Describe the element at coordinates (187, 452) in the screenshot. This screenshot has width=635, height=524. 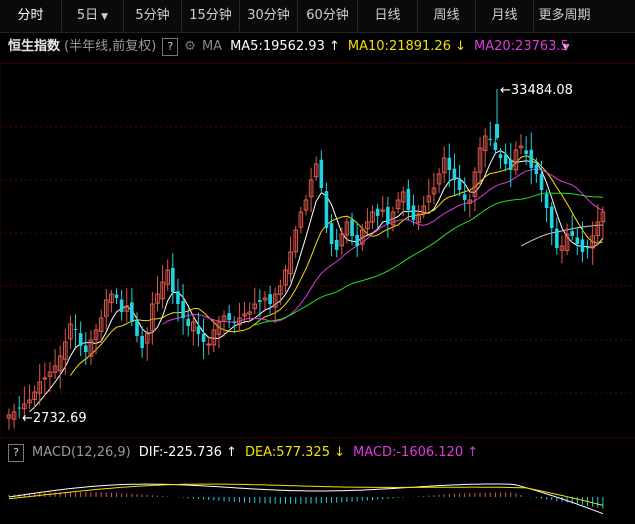
I see `dif-value: DIF:-225.736 ↑` at that location.